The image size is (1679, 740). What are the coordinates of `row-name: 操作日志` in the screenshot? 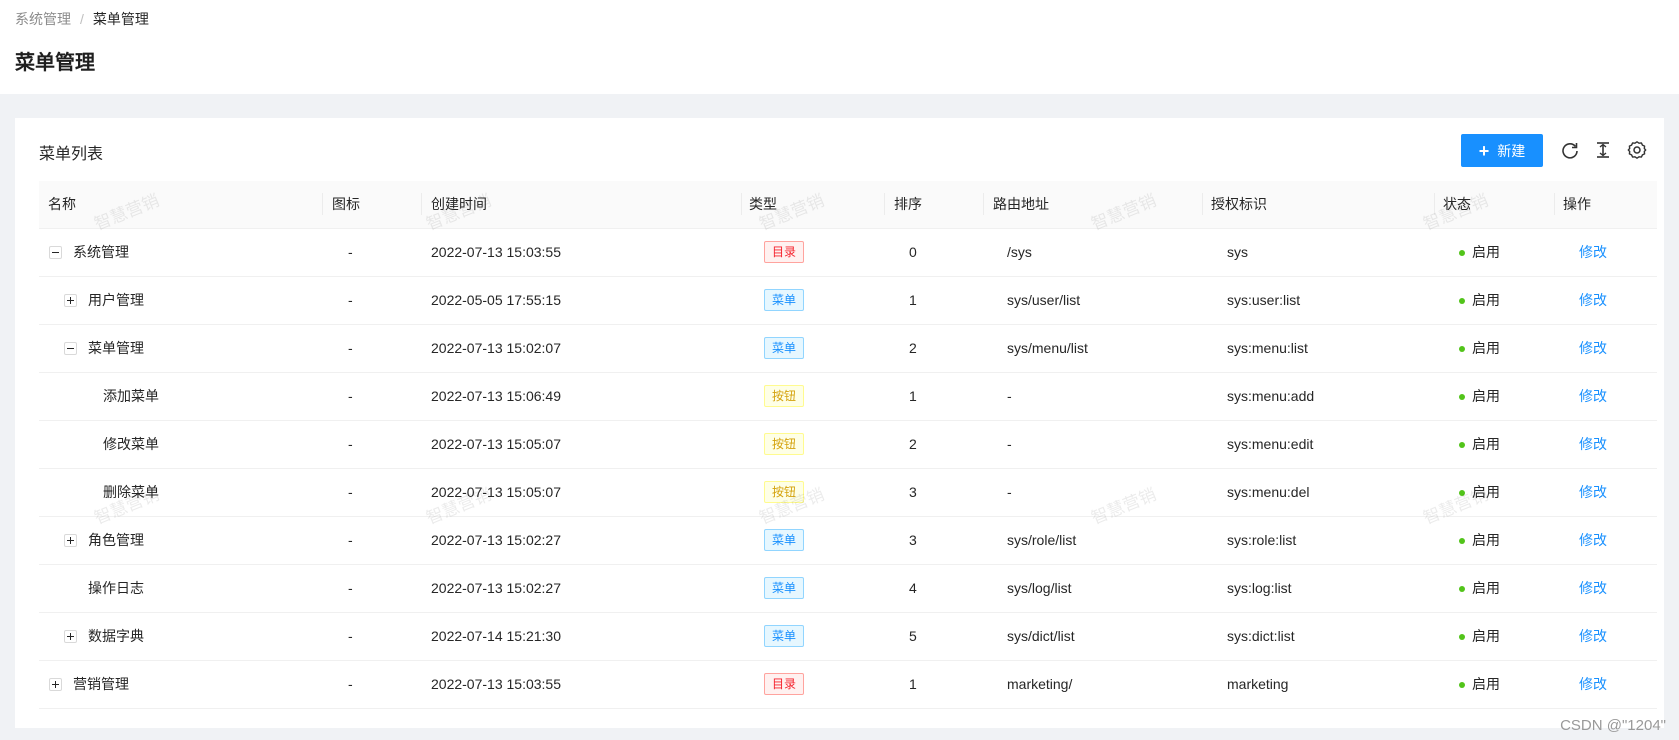 It's located at (116, 588).